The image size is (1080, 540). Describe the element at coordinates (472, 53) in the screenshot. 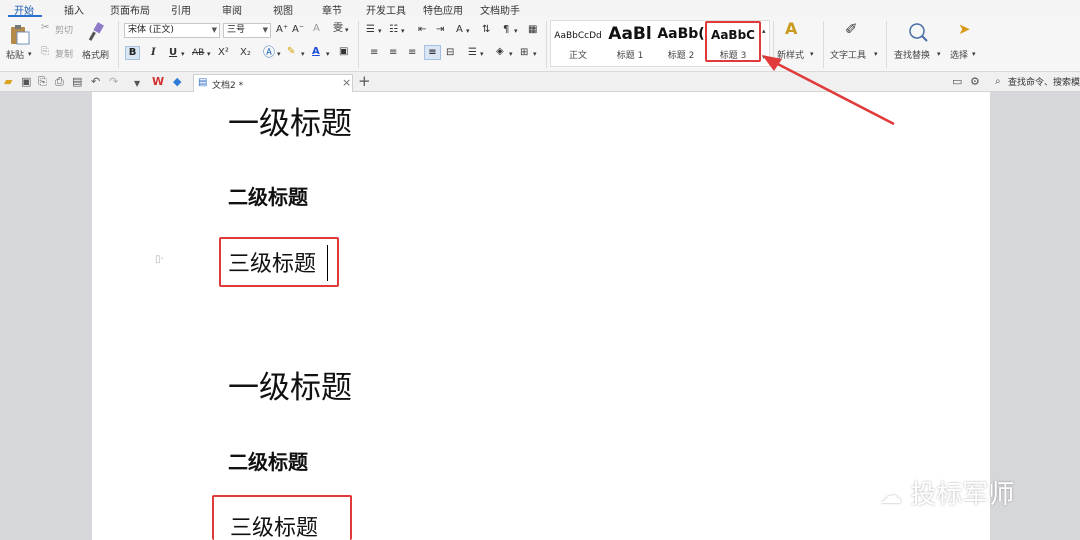

I see `line-spacing-icon: ☰` at that location.